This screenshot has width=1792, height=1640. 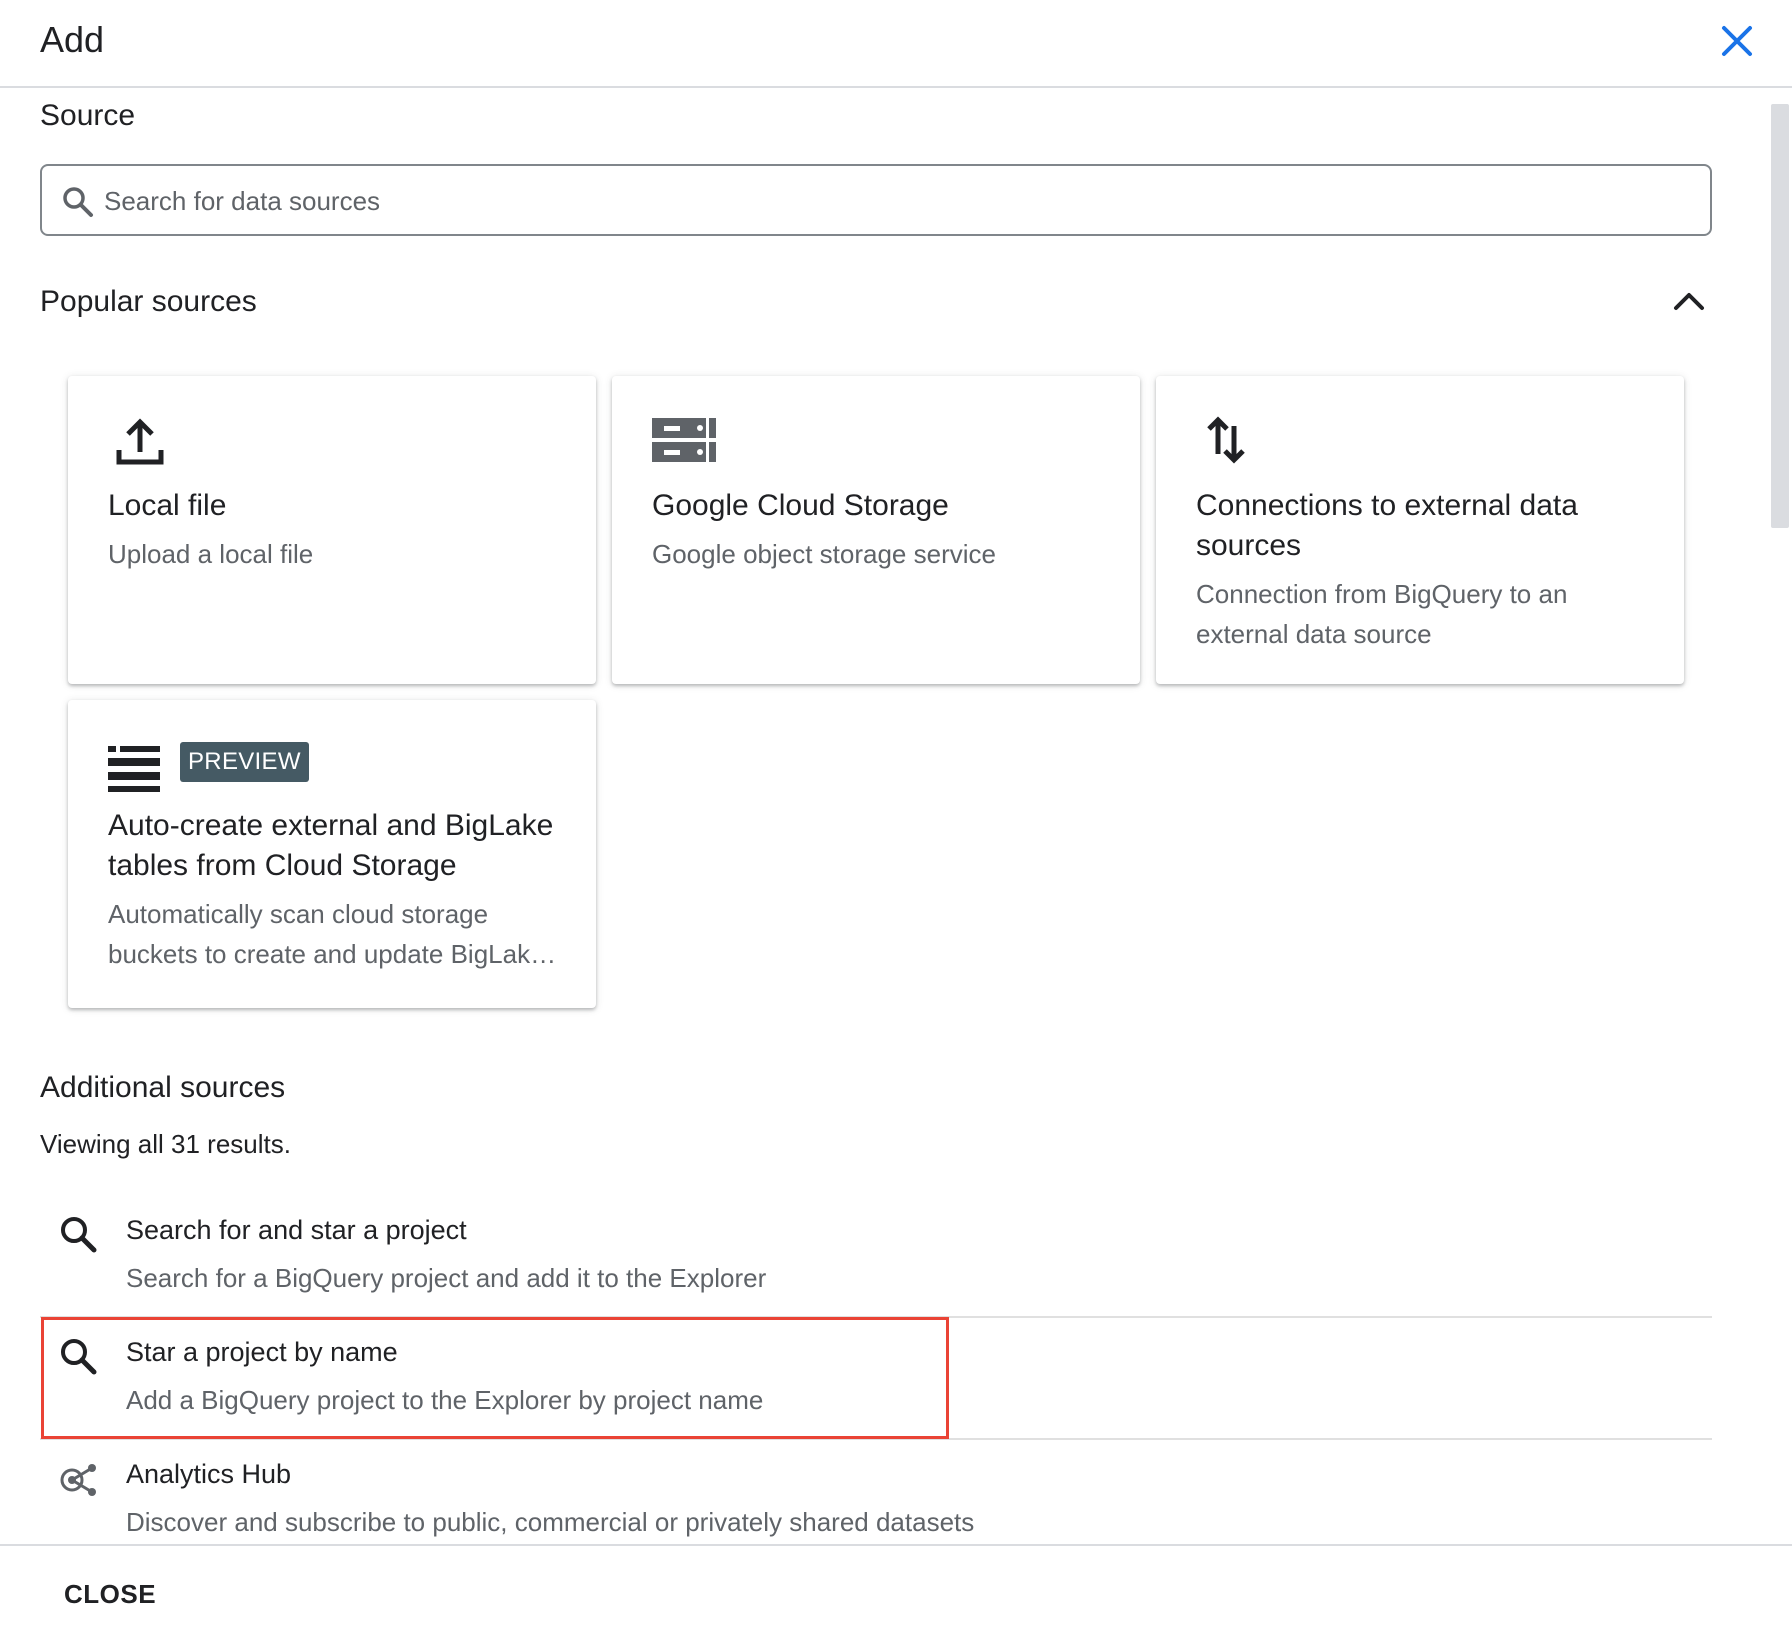 What do you see at coordinates (684, 440) in the screenshot?
I see `storage-icon` at bounding box center [684, 440].